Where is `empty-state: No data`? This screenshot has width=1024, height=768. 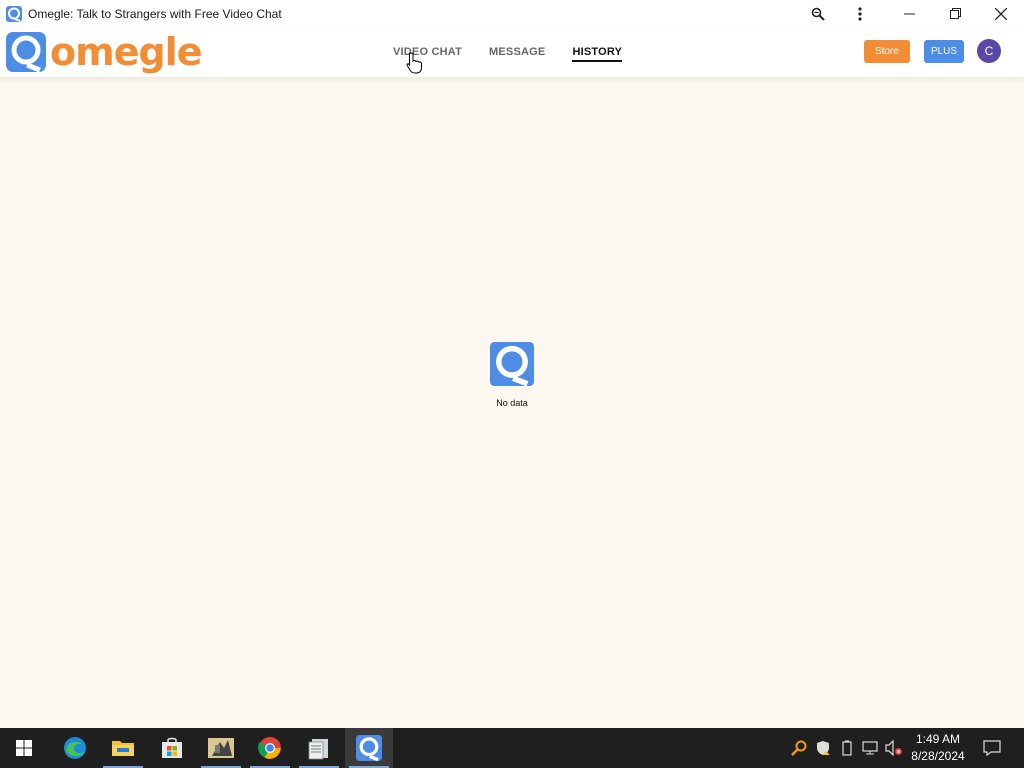
empty-state: No data is located at coordinates (512, 375).